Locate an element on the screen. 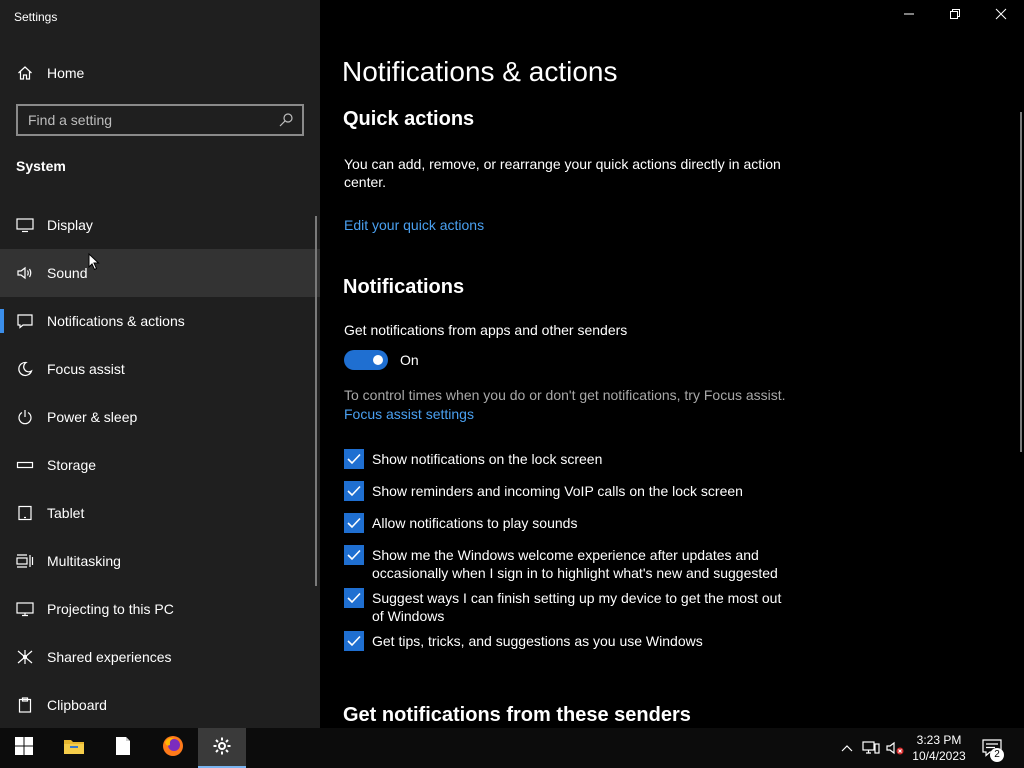  sidebar-item-focus-assist: Focus assist is located at coordinates (160, 369).